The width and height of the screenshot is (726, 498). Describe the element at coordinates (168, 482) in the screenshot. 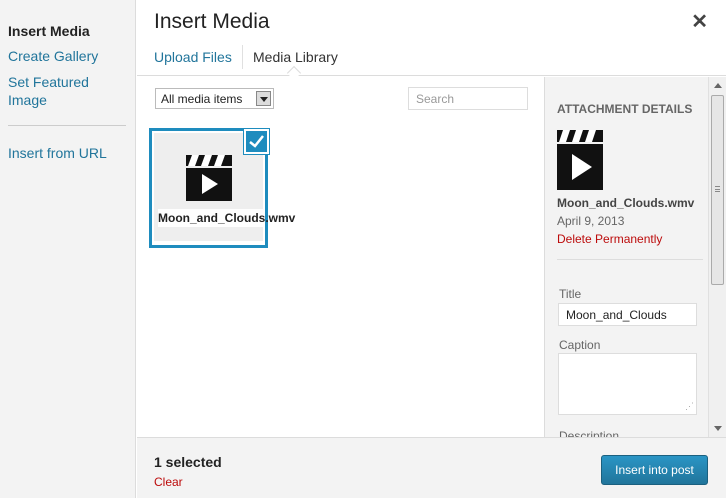

I see `clear-selection-link: Clear` at that location.